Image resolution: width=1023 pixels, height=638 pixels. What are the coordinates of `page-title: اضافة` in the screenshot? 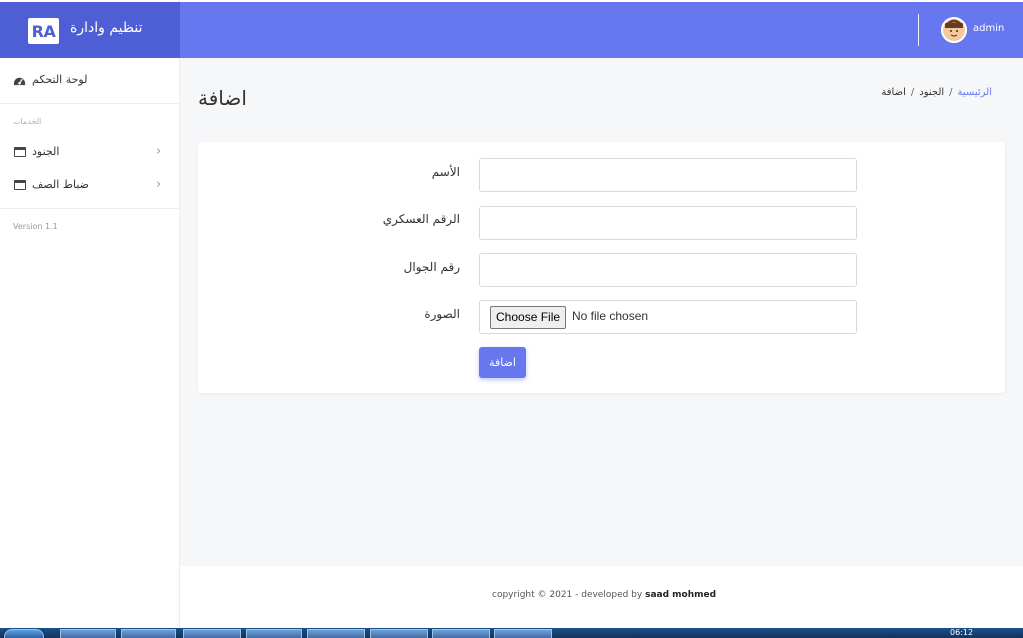 It's located at (222, 98).